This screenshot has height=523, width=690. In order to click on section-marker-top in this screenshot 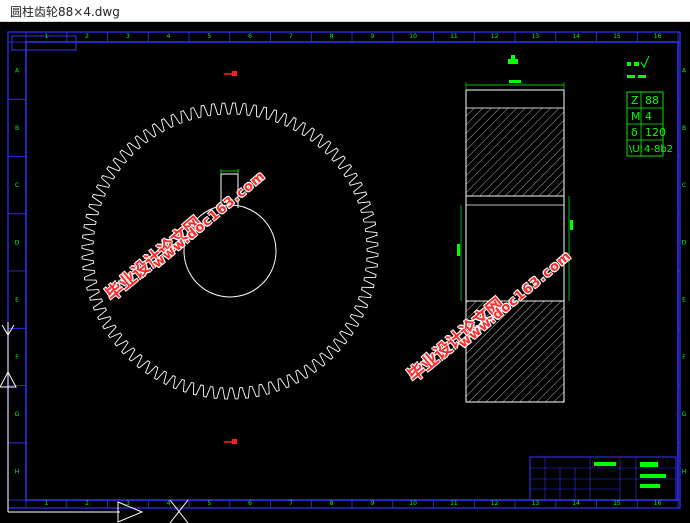, I will do `click(230, 73)`.